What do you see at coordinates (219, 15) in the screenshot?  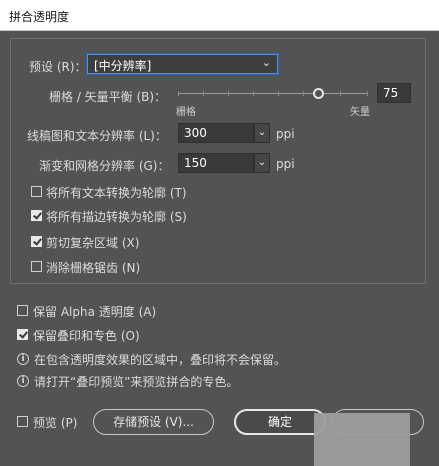 I see `title-bar: 拼合透明度` at bounding box center [219, 15].